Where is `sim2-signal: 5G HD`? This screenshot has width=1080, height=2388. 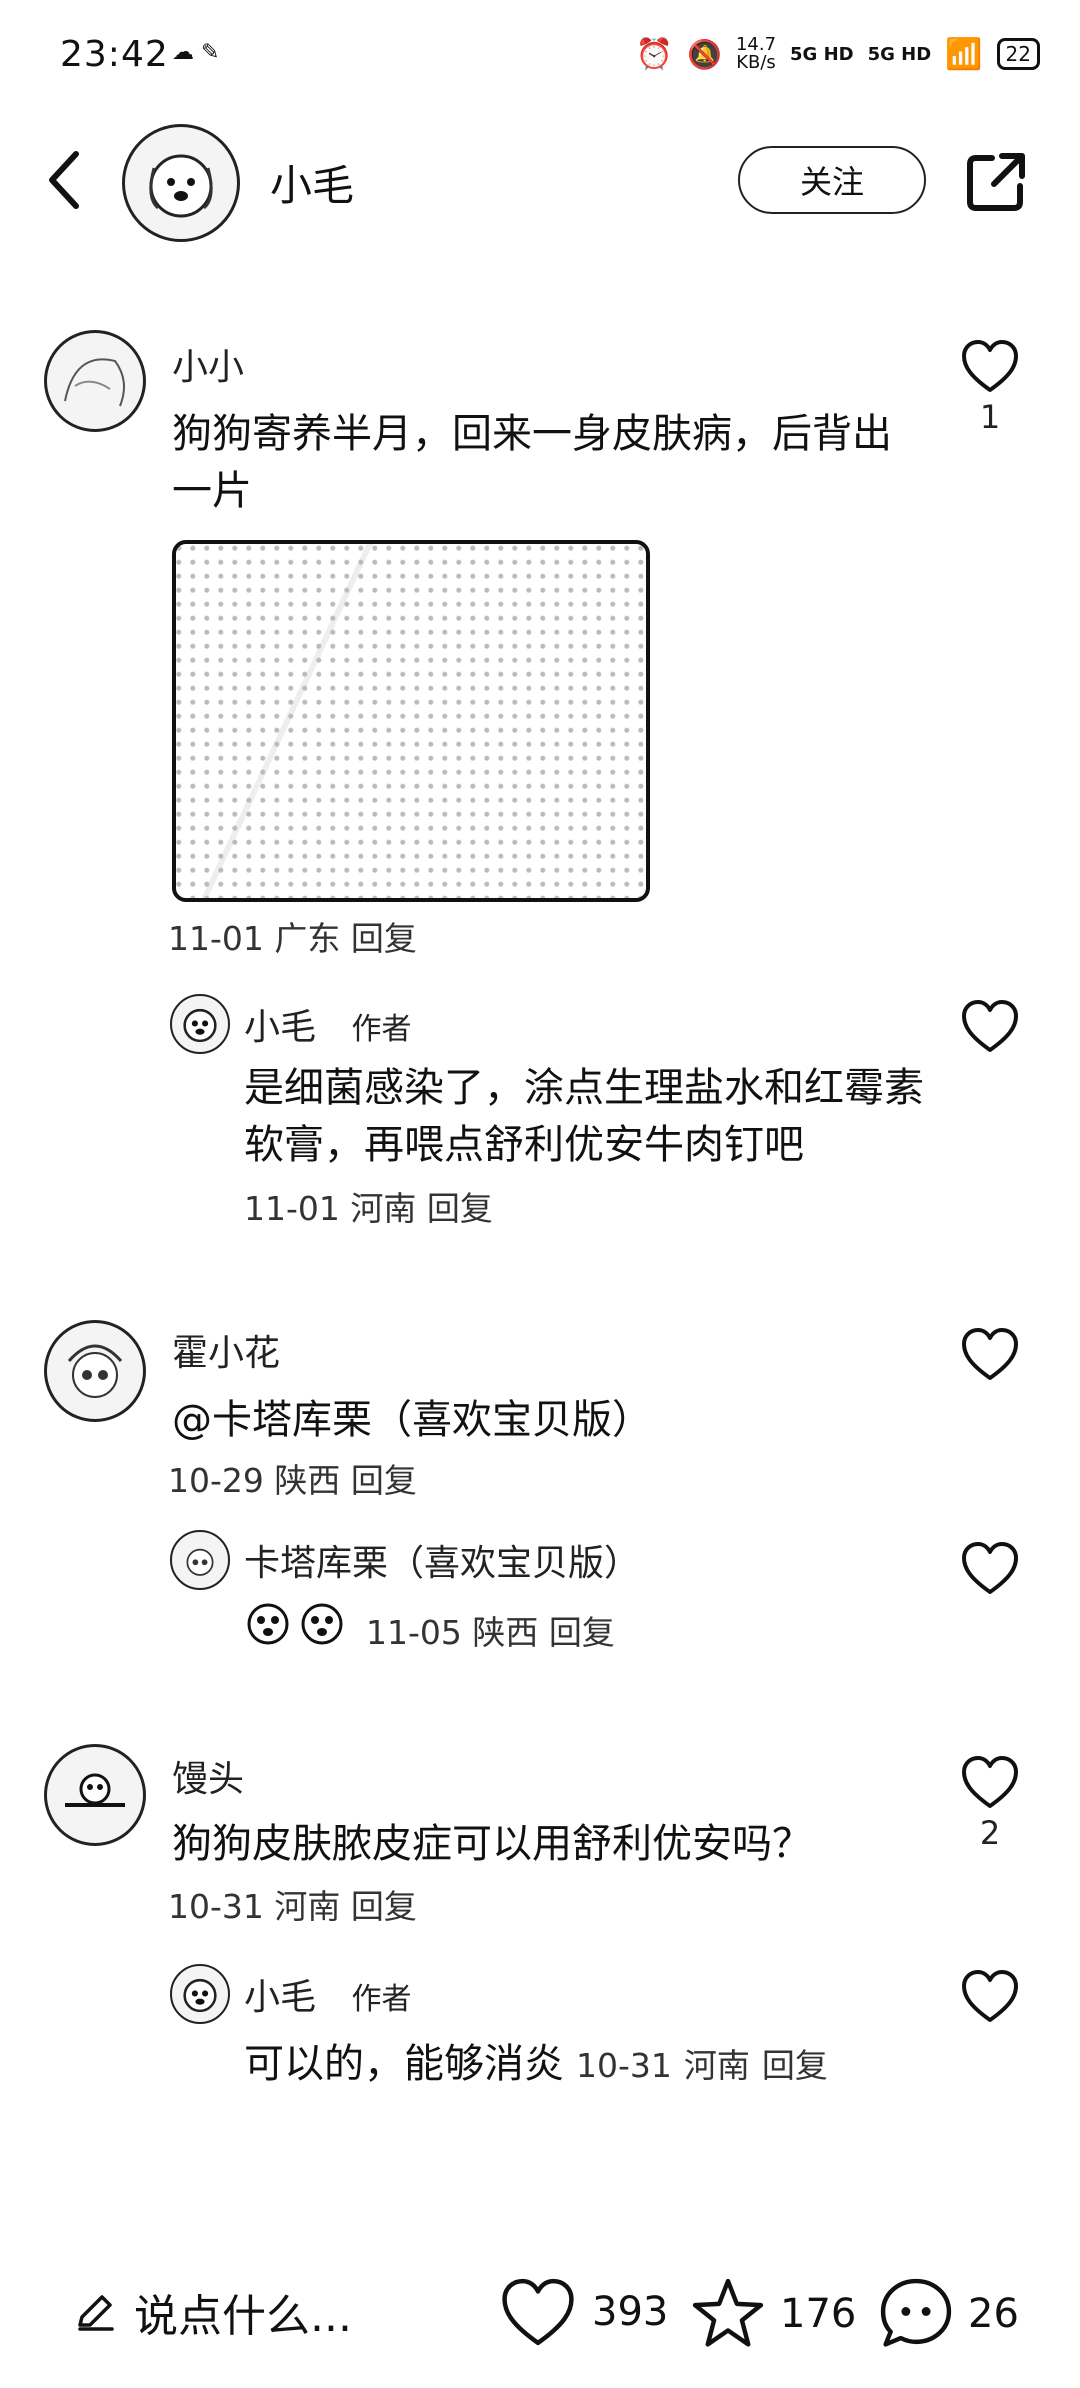
sim2-signal: 5G HD is located at coordinates (899, 54).